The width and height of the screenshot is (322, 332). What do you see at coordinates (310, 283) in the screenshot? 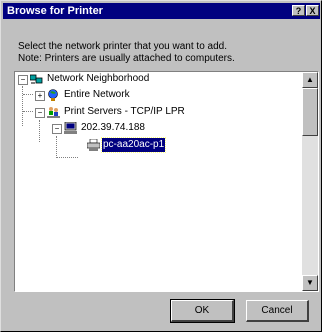
I see `scroll-down-button: ▼` at bounding box center [310, 283].